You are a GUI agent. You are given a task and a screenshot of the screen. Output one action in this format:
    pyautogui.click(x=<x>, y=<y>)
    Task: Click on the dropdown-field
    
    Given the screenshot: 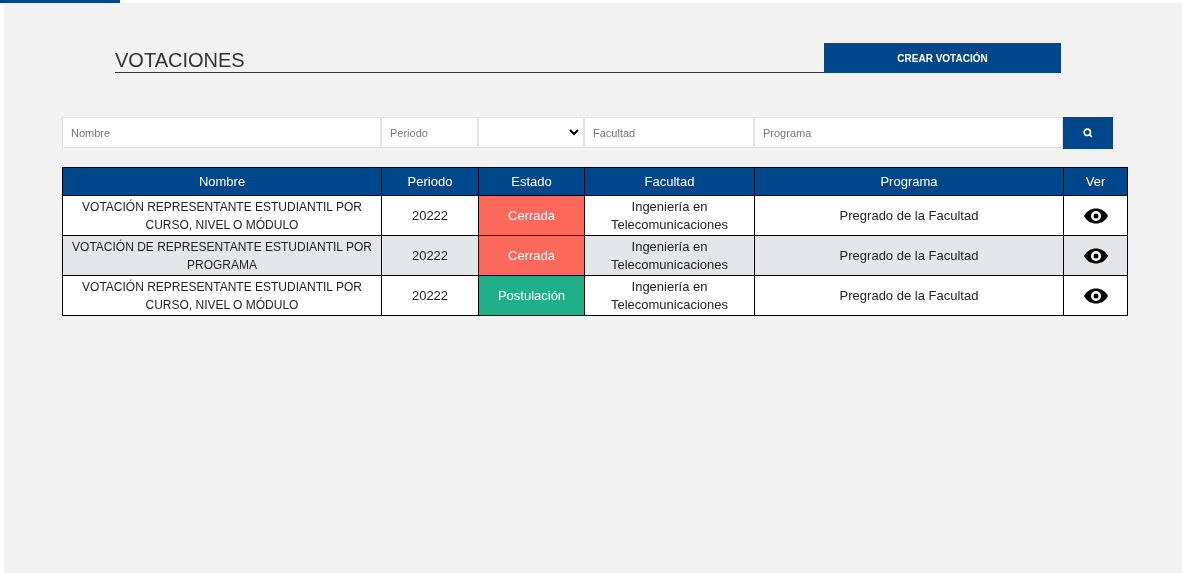 What is the action you would take?
    pyautogui.click(x=531, y=132)
    